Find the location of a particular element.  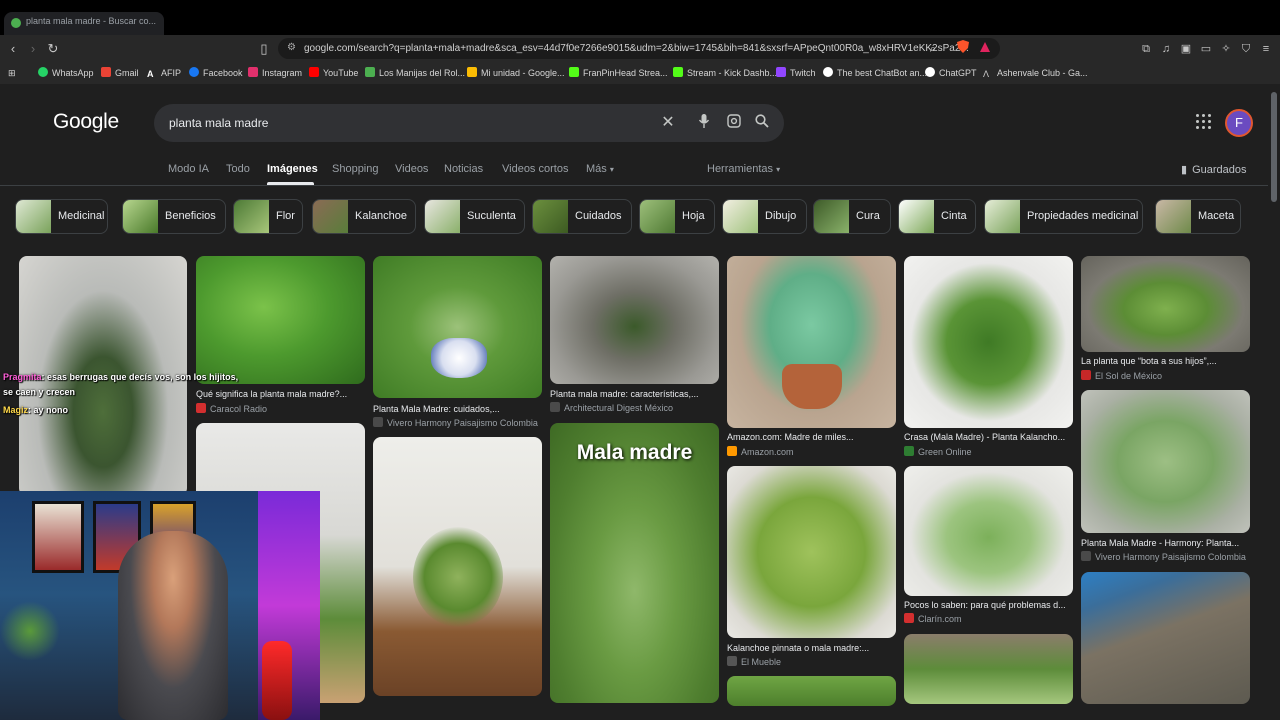

bookmark-icon: ▯ is located at coordinates (264, 49).